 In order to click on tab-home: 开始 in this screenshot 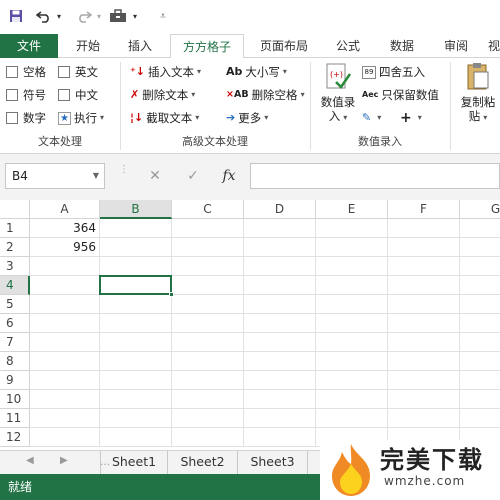, I will do `click(88, 46)`.